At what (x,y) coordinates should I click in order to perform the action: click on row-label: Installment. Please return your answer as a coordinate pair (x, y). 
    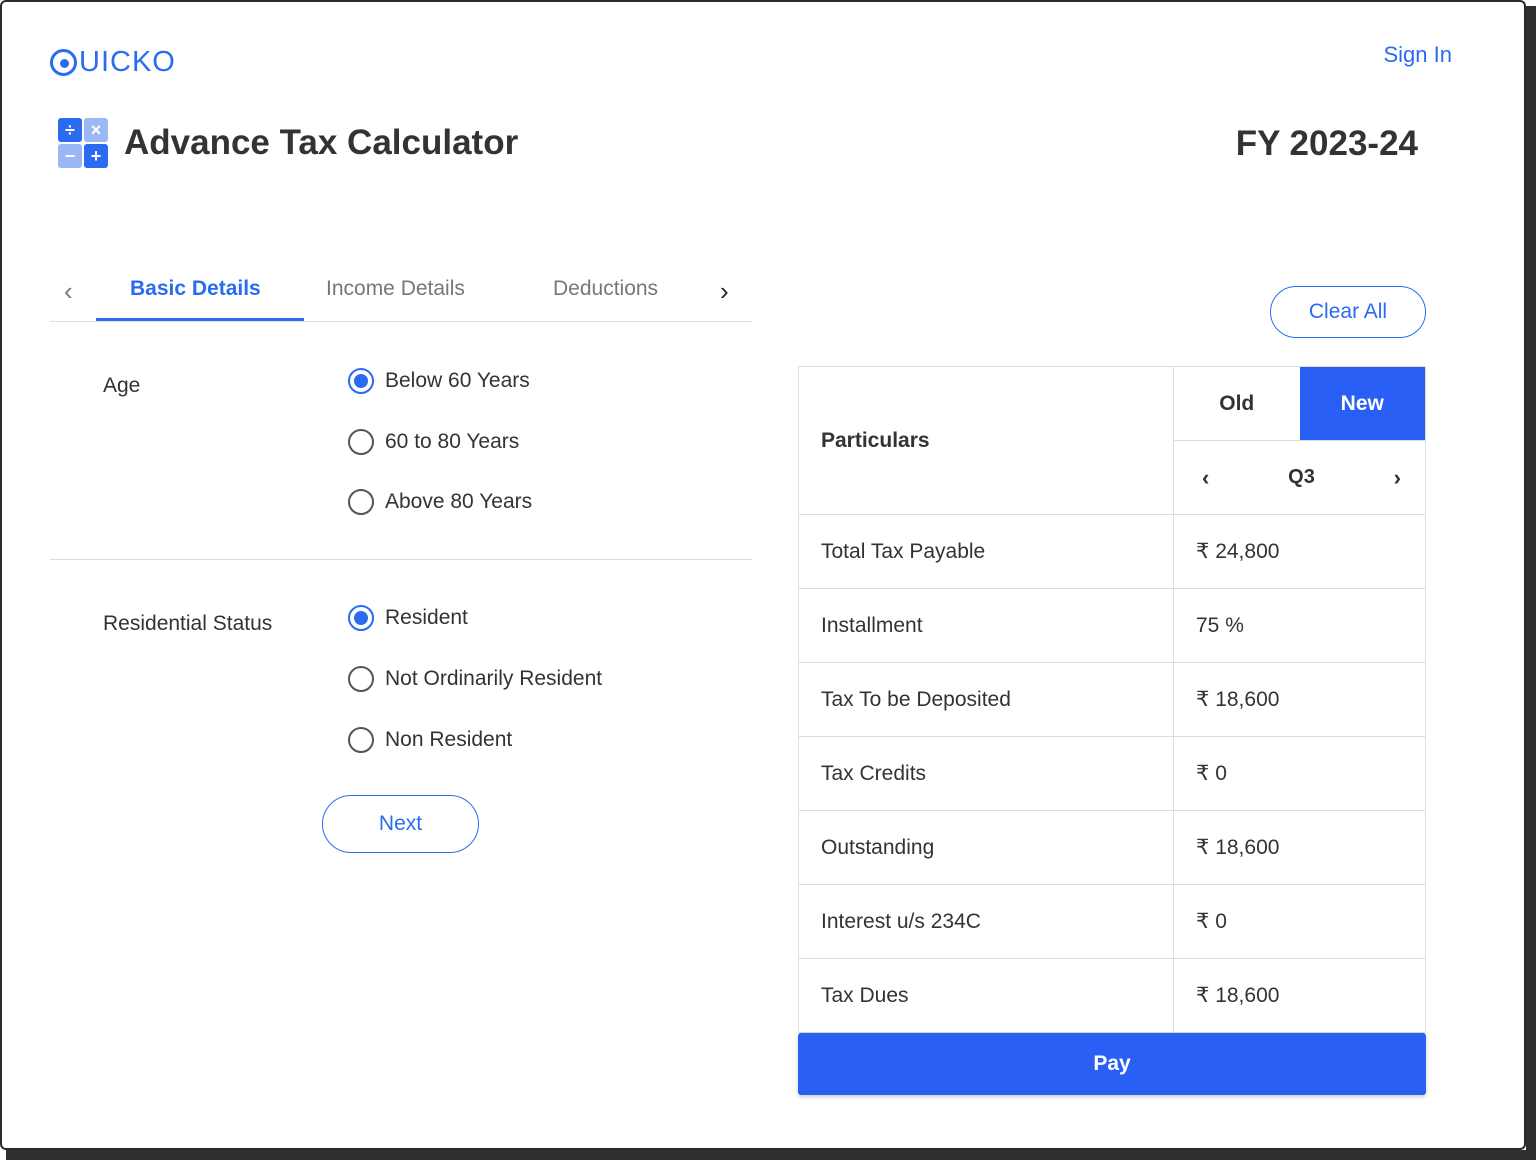
    Looking at the image, I should click on (986, 625).